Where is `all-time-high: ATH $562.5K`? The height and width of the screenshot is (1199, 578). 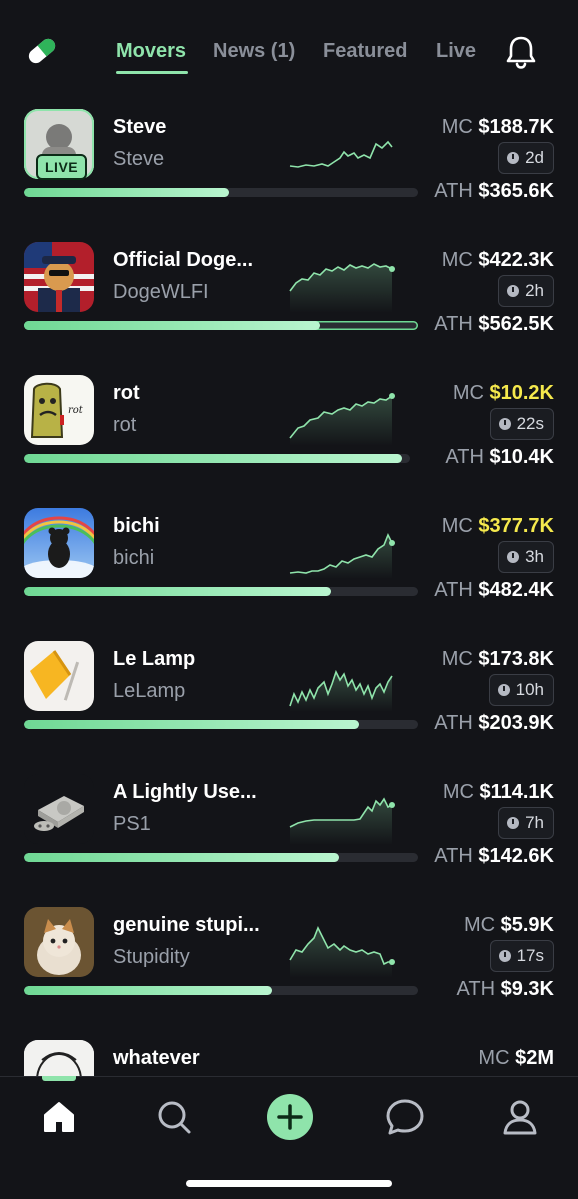
all-time-high: ATH $562.5K is located at coordinates (494, 324).